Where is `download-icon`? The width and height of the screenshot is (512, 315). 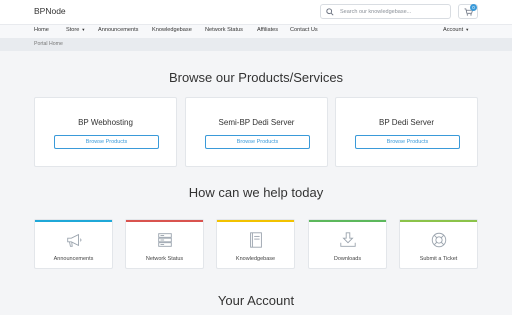
download-icon is located at coordinates (348, 239).